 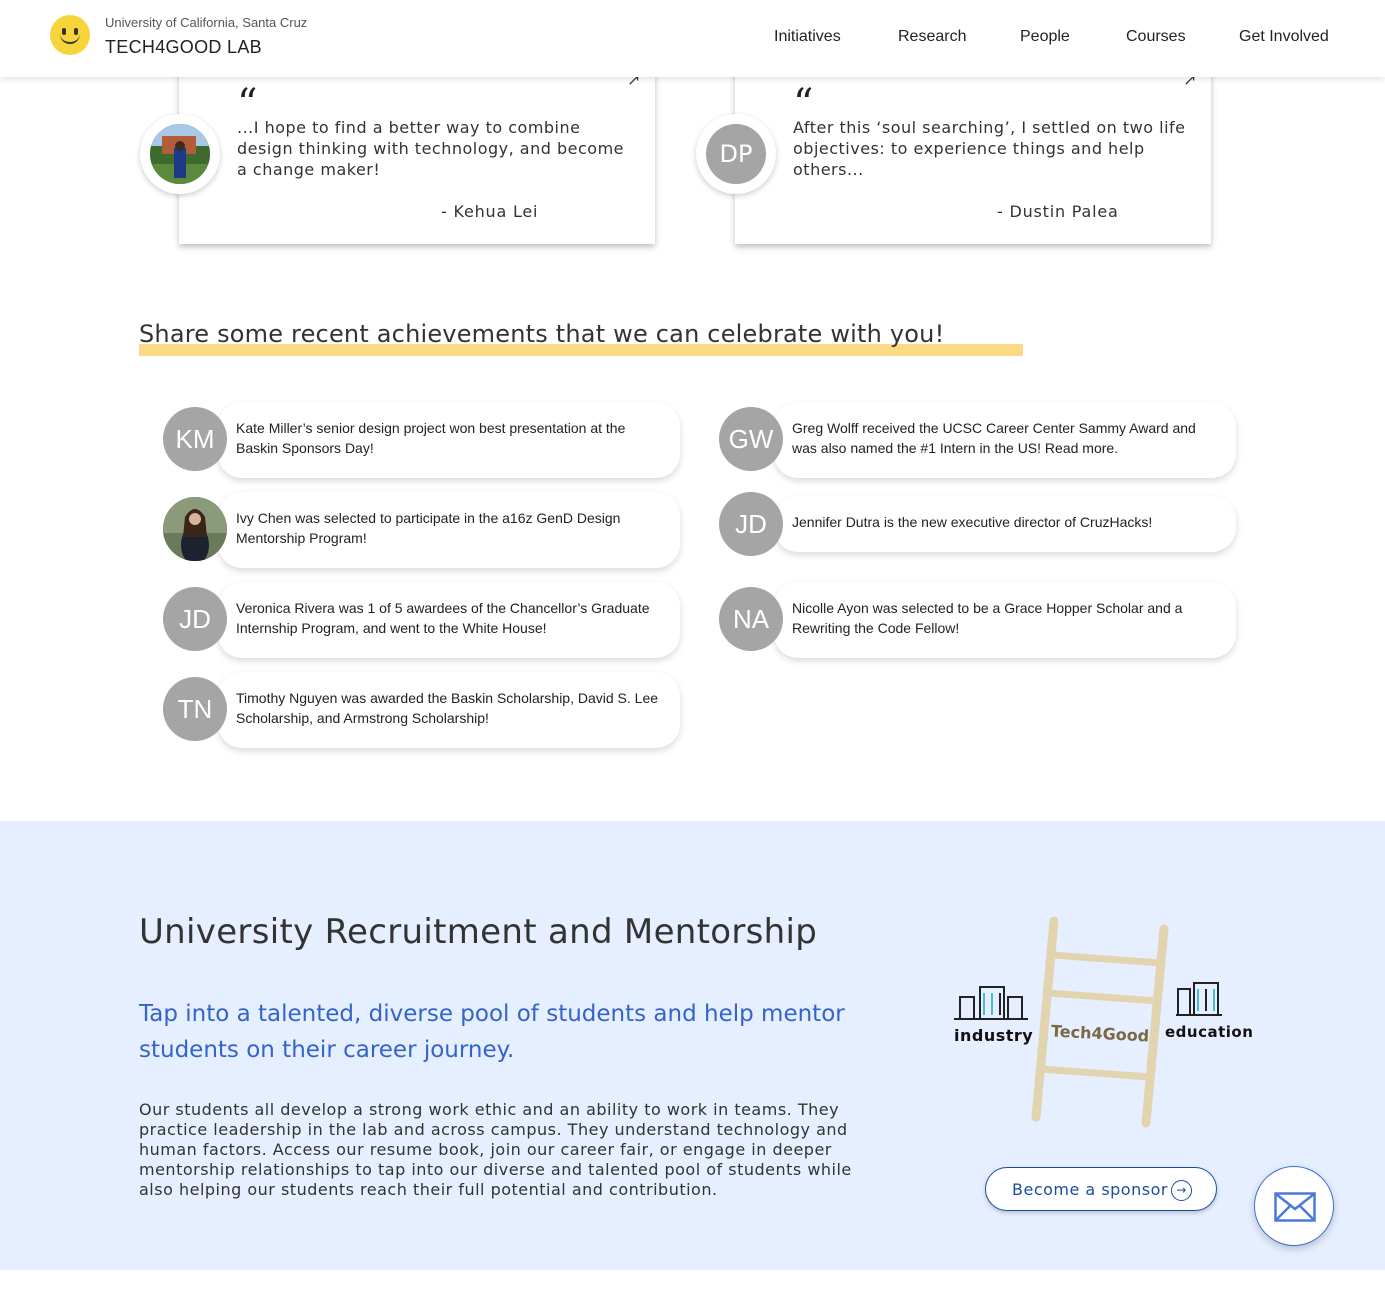 I want to click on avatar-initials: DP, so click(x=736, y=154).